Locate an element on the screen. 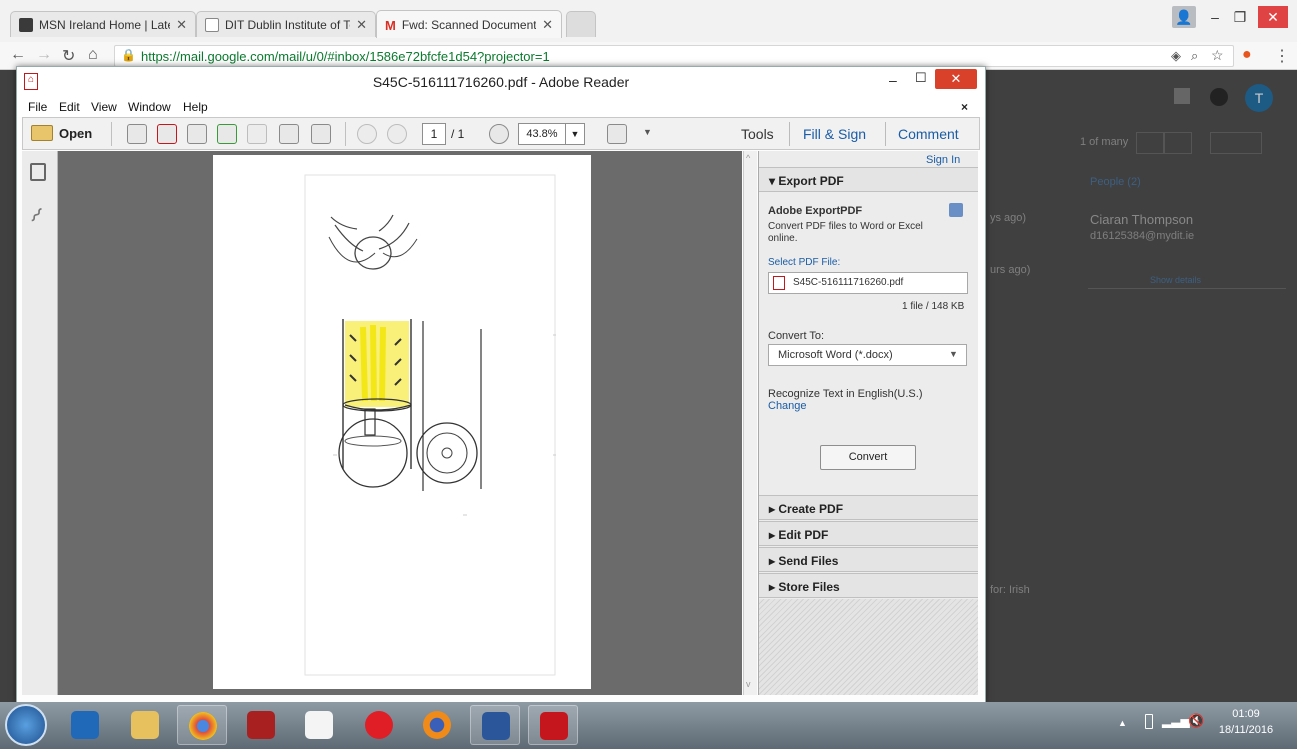 Image resolution: width=1297 pixels, height=749 pixels. notifications-icon is located at coordinates (1219, 97).